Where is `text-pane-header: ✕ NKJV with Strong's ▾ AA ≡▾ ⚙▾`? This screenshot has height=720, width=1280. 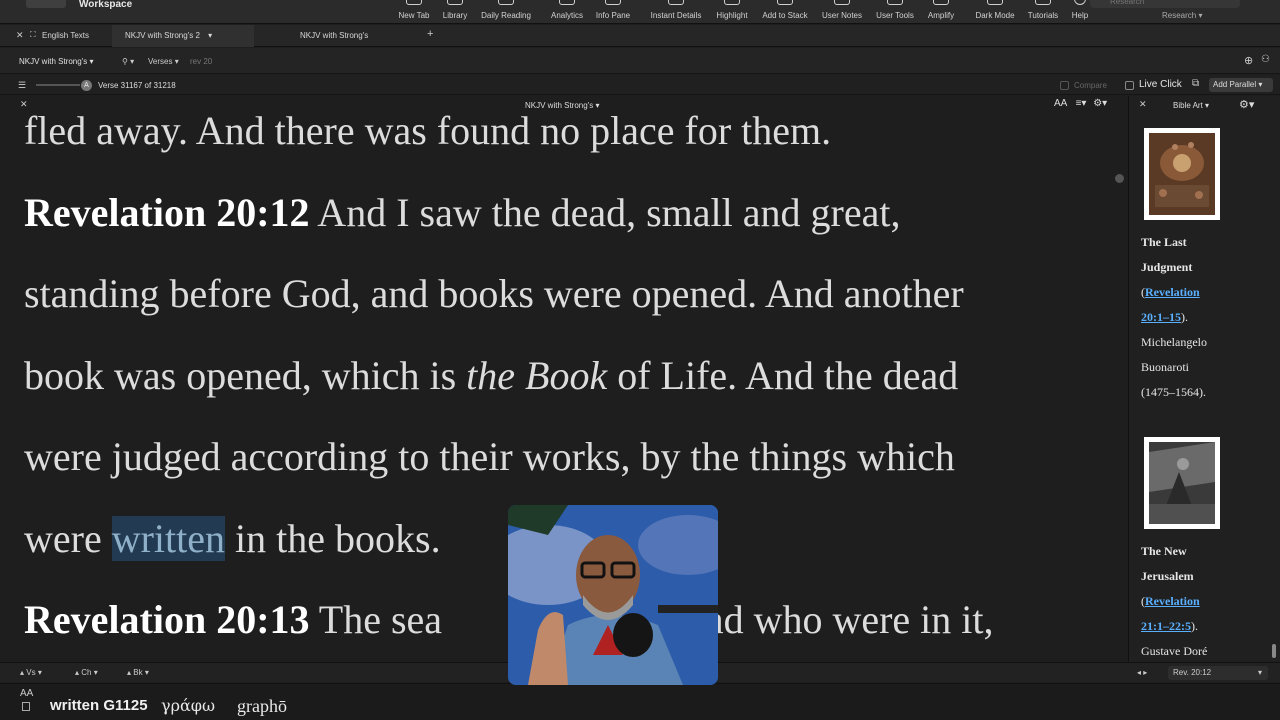
text-pane-header: ✕ NKJV with Strong's ▾ AA ≡▾ ⚙▾ is located at coordinates (564, 105).